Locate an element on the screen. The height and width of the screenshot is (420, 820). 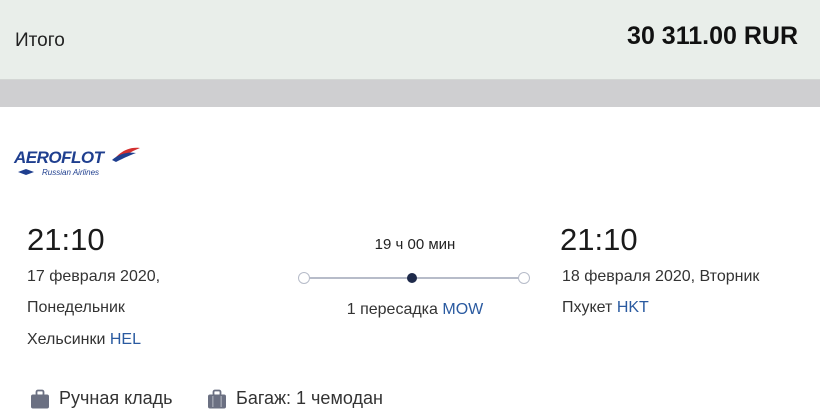
logo-wing-blue is located at coordinates (124, 157).